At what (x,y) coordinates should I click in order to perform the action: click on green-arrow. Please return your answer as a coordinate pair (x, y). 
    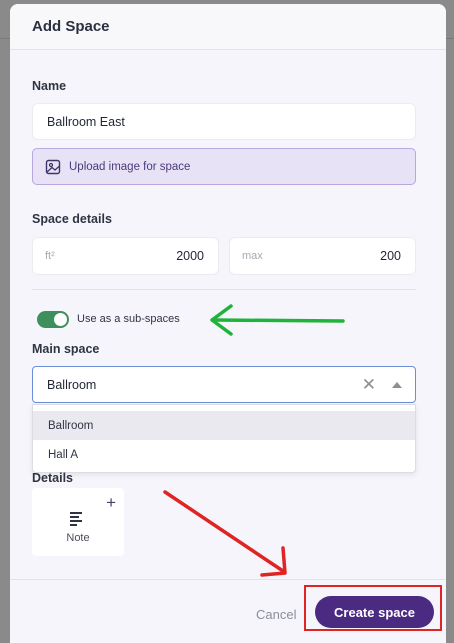
    Looking at the image, I should click on (277, 320).